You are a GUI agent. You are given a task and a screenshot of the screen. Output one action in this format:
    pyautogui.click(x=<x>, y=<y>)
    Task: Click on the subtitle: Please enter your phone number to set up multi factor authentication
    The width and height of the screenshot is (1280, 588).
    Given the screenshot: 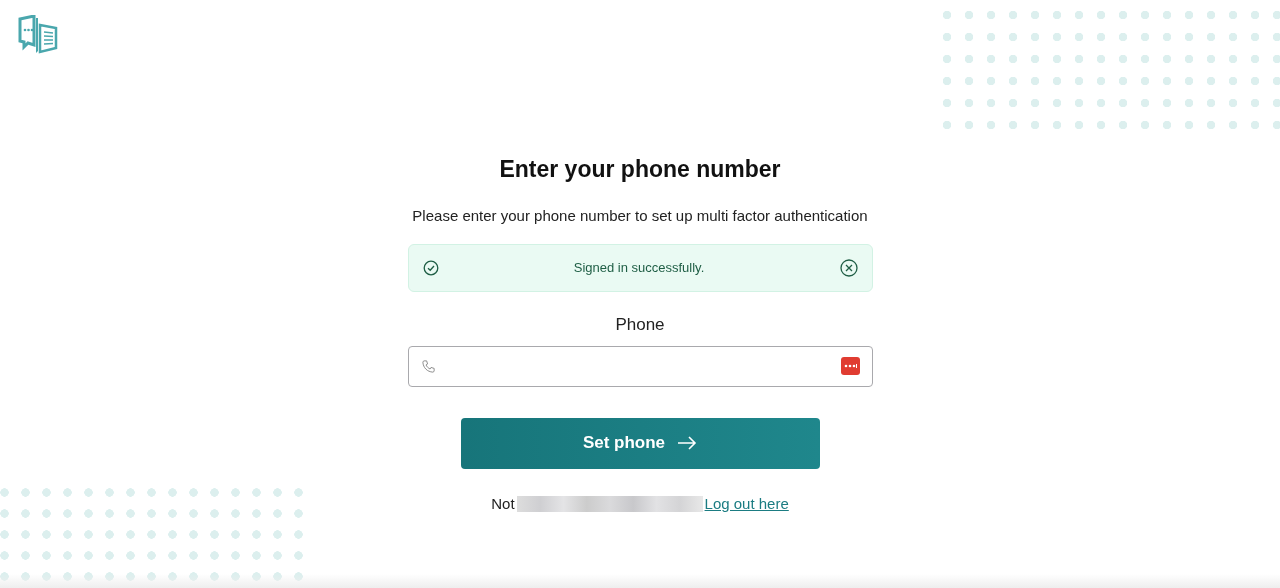 What is the action you would take?
    pyautogui.click(x=640, y=215)
    